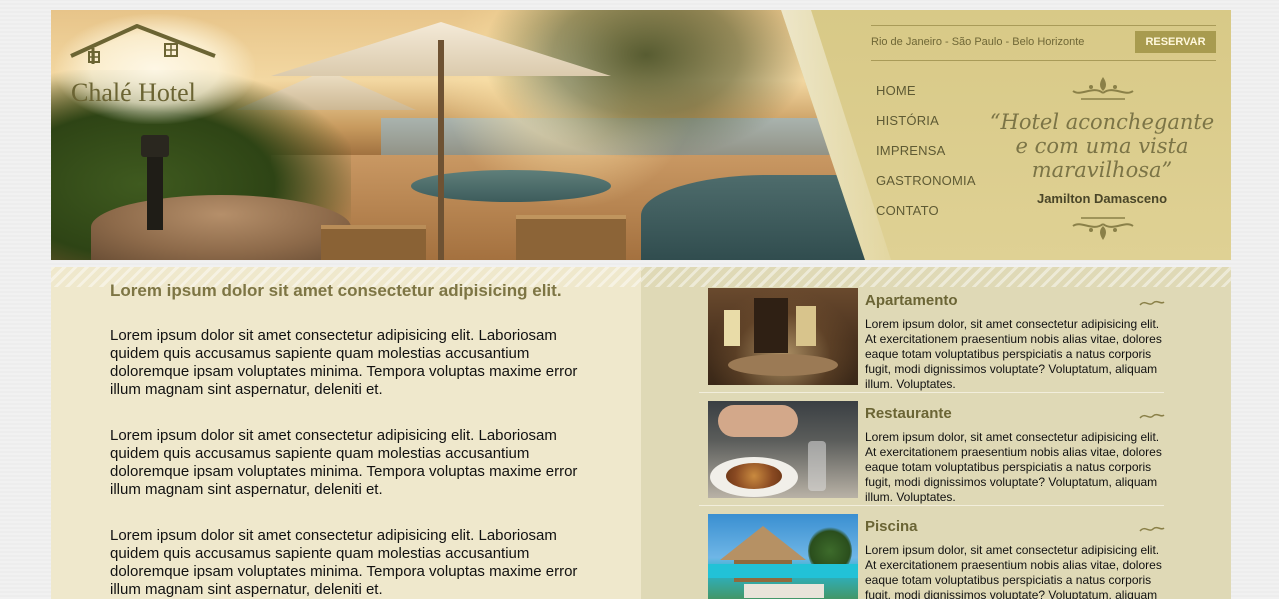 The width and height of the screenshot is (1279, 599). What do you see at coordinates (911, 300) in the screenshot?
I see `card-title: Apartamento` at bounding box center [911, 300].